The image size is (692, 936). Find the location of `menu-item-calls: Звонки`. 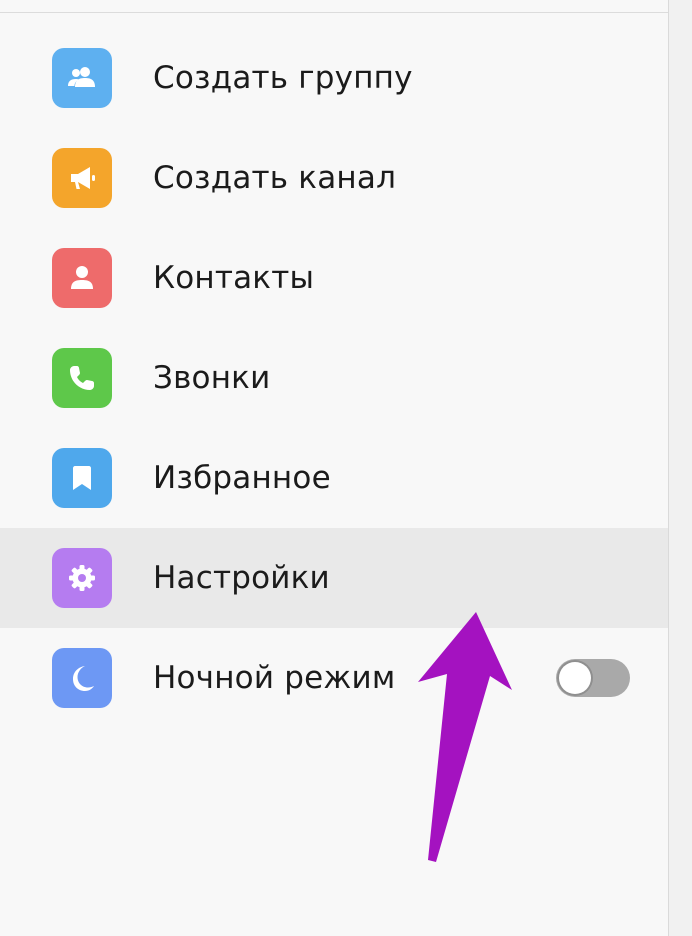

menu-item-calls: Звонки is located at coordinates (334, 378).